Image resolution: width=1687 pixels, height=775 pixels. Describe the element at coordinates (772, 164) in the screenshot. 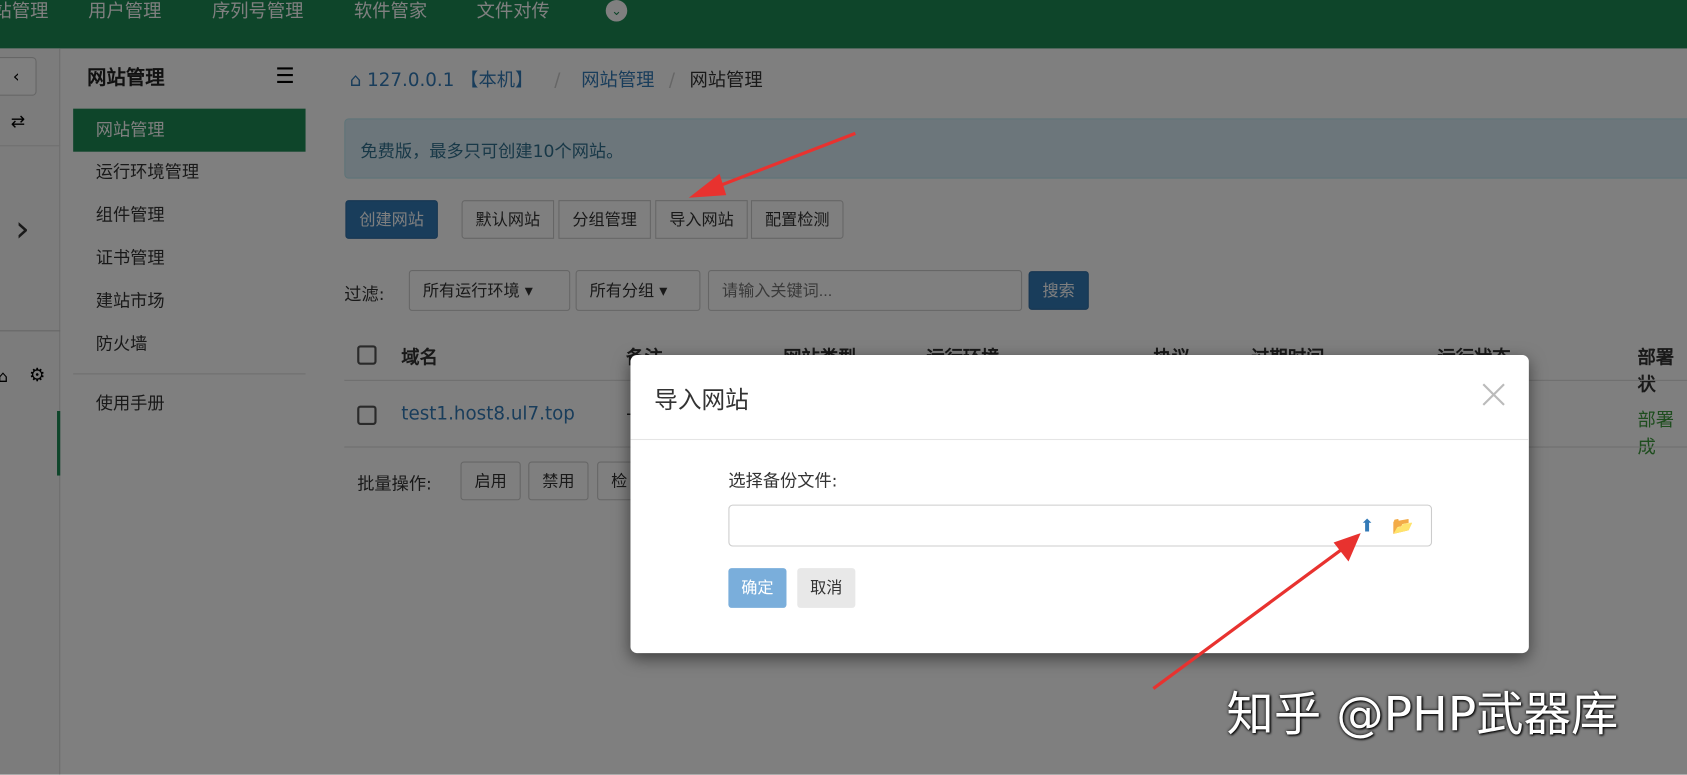

I see `arrow-to-import` at that location.